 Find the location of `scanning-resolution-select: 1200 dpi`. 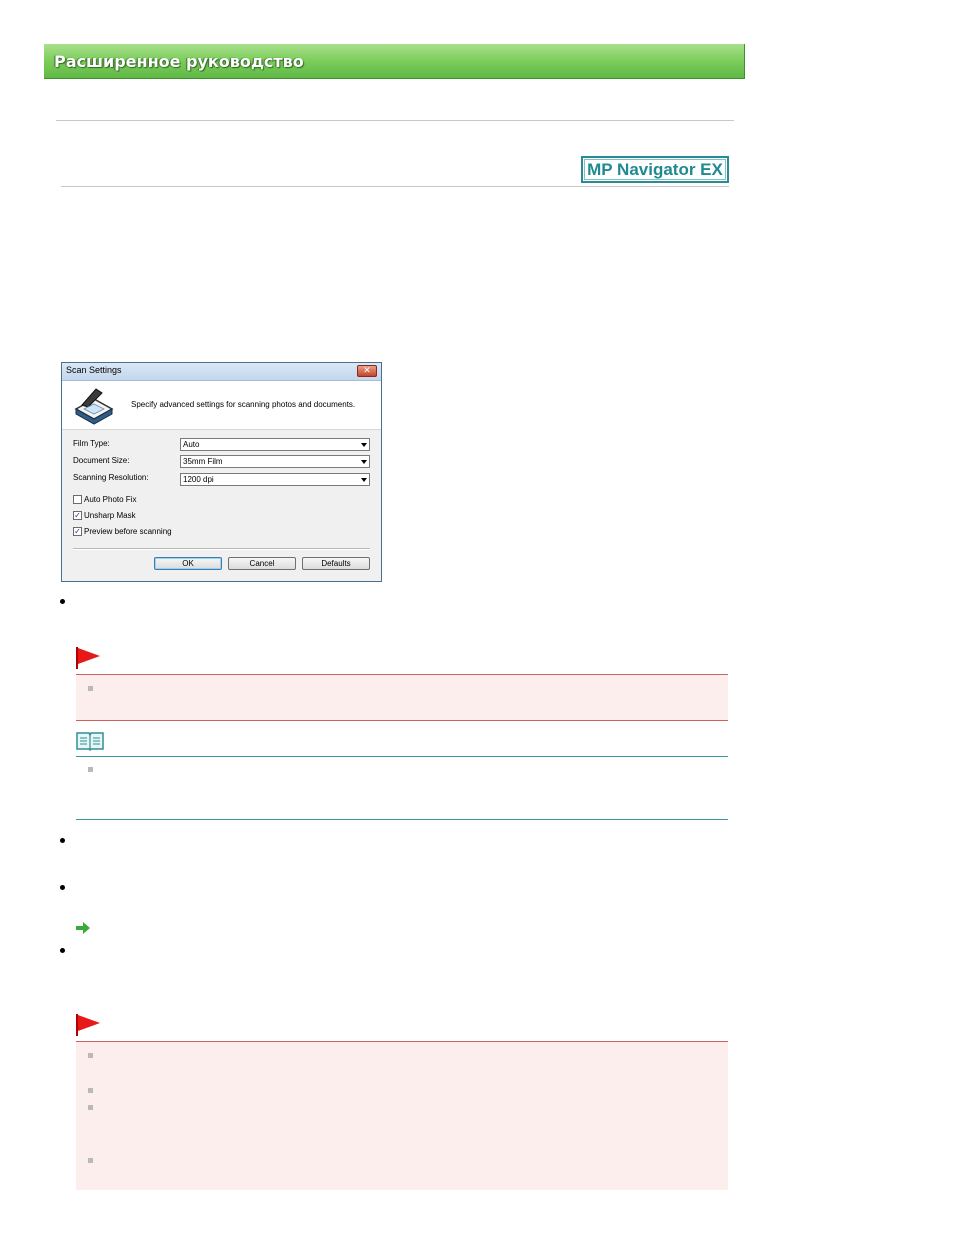

scanning-resolution-select: 1200 dpi is located at coordinates (275, 479).